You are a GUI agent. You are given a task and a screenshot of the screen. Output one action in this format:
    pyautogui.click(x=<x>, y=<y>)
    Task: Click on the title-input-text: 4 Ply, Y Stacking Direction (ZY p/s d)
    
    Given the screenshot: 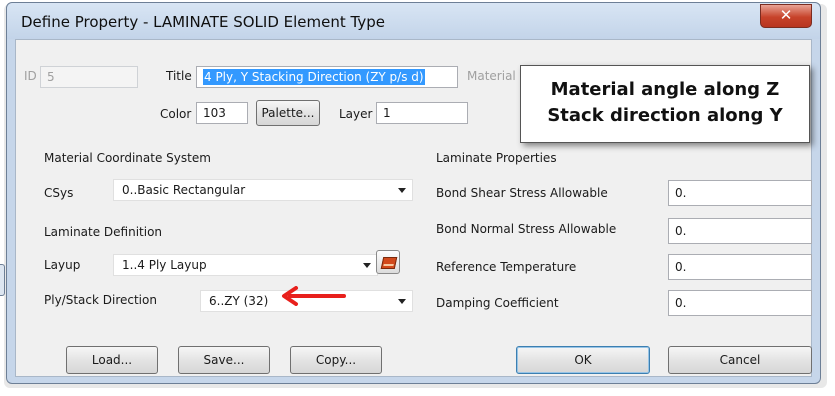 What is the action you would take?
    pyautogui.click(x=314, y=77)
    